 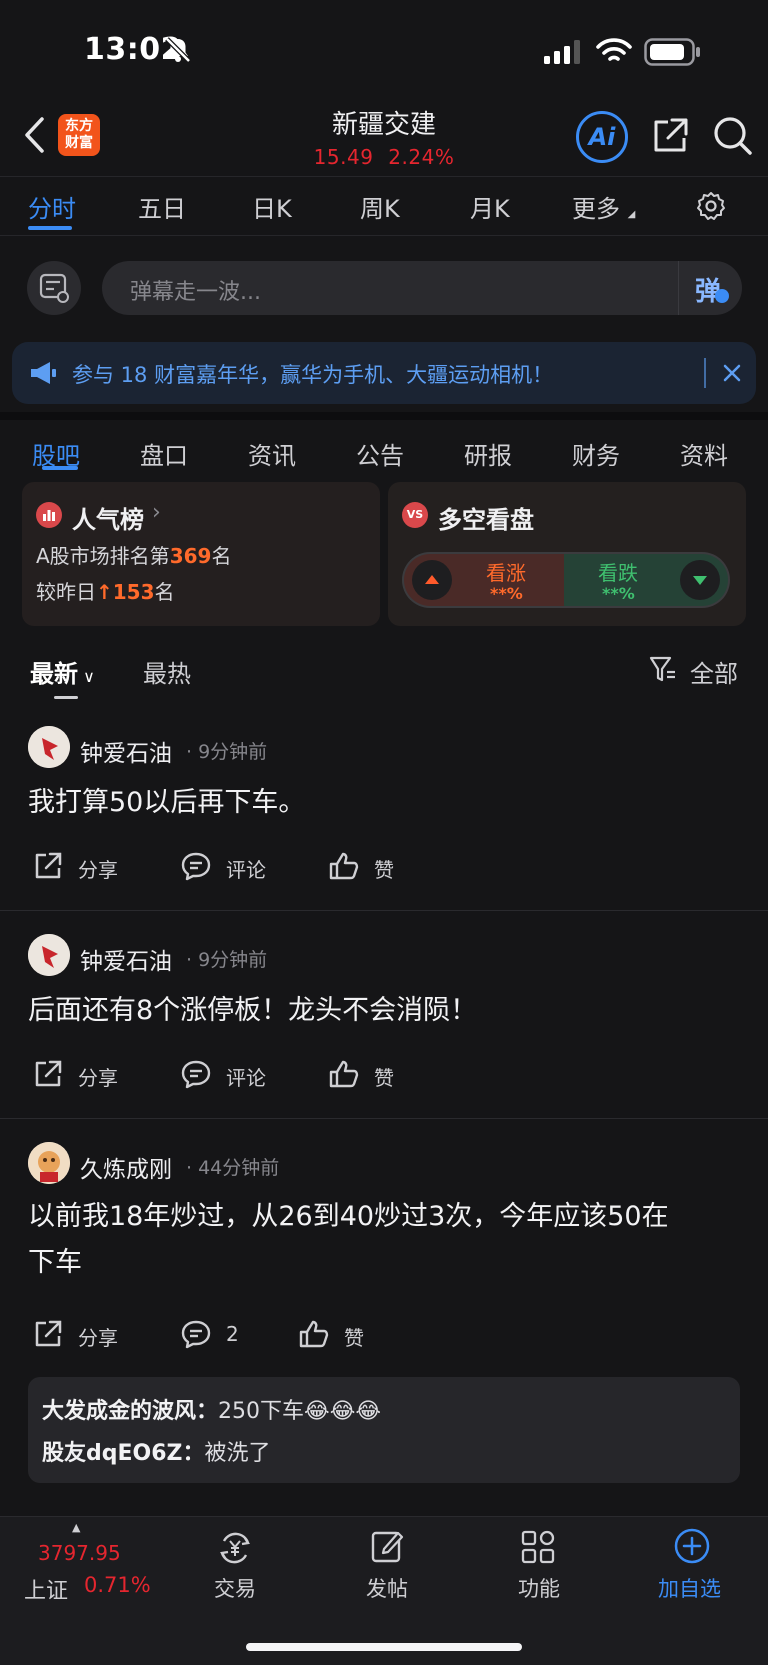 What do you see at coordinates (232, 1334) in the screenshot?
I see `comment-count: 2` at bounding box center [232, 1334].